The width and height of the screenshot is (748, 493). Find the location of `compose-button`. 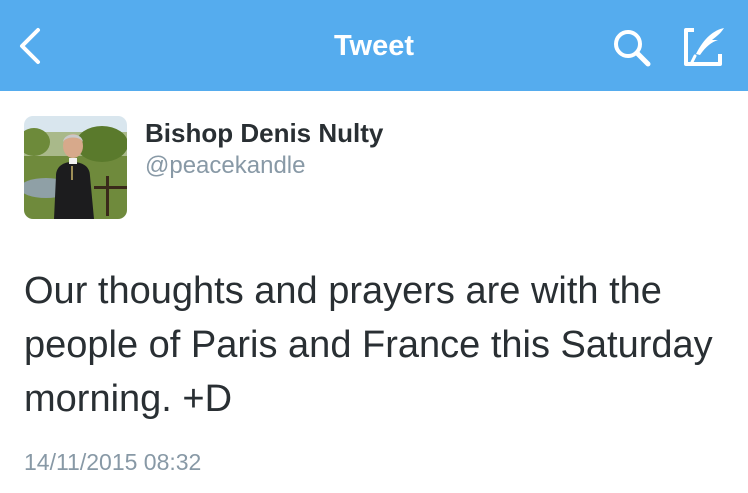

compose-button is located at coordinates (704, 47).